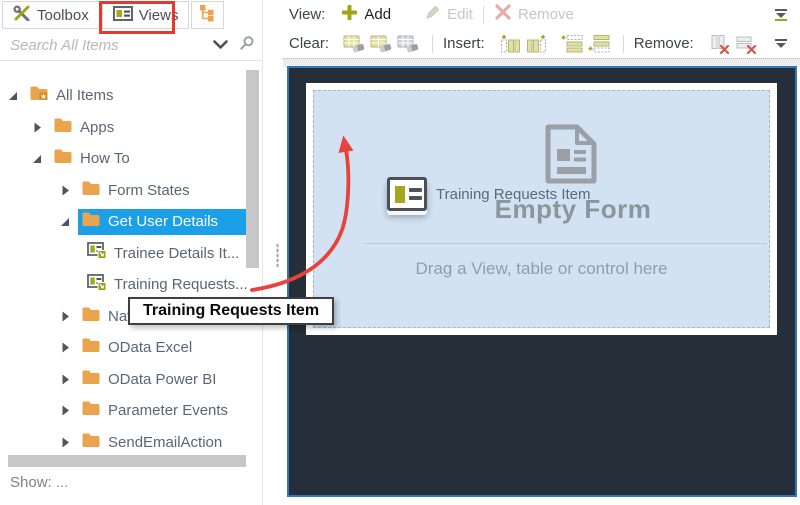 This screenshot has height=505, width=800. I want to click on tree-item-parameter-events: Parameter Events, so click(131, 411).